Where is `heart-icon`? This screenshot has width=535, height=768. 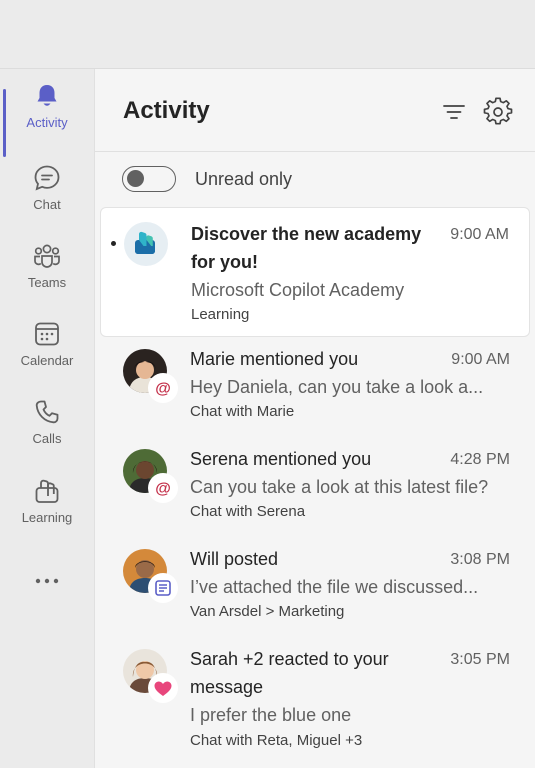 heart-icon is located at coordinates (163, 688).